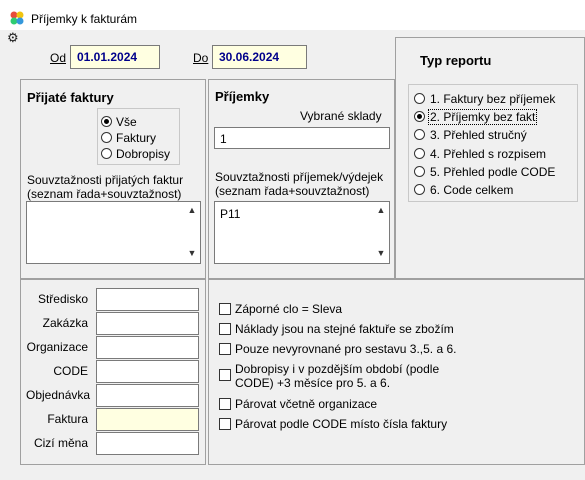  What do you see at coordinates (230, 214) in the screenshot?
I see `prijemky-souvz-value: P11` at bounding box center [230, 214].